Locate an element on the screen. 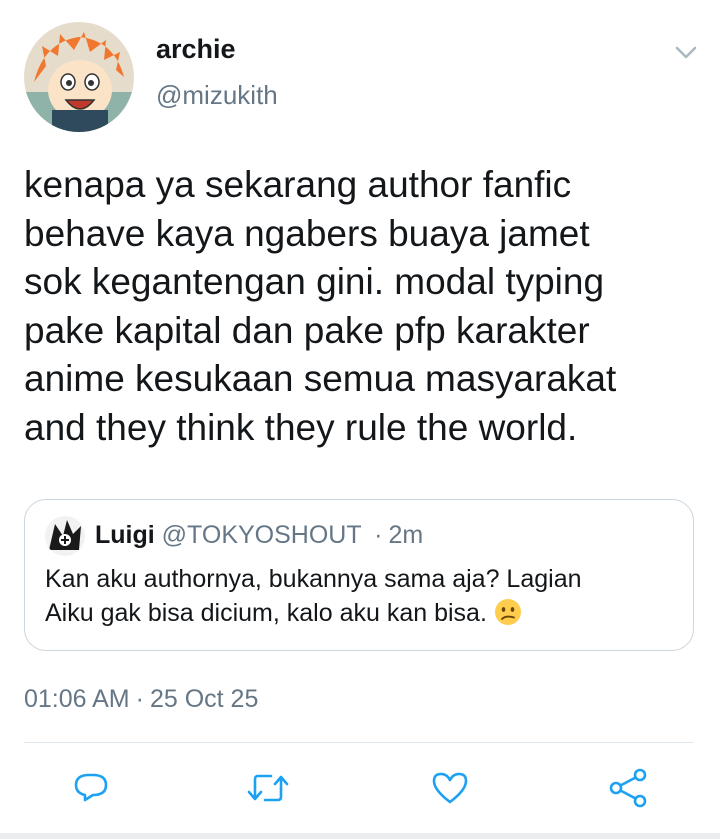  reply-button is located at coordinates (91, 788).